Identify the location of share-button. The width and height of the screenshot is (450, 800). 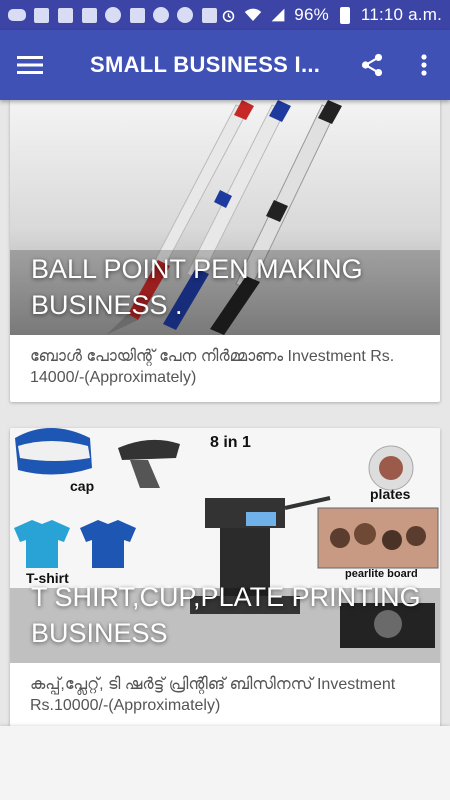
(372, 65).